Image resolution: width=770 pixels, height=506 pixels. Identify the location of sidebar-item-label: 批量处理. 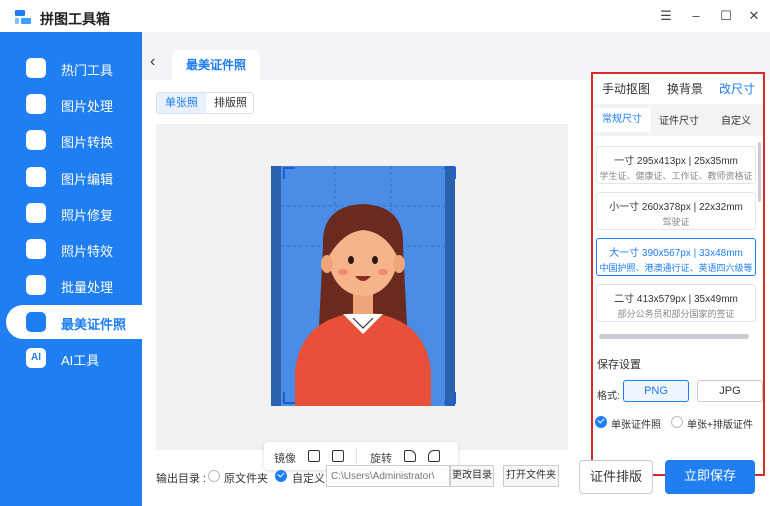
(87, 287).